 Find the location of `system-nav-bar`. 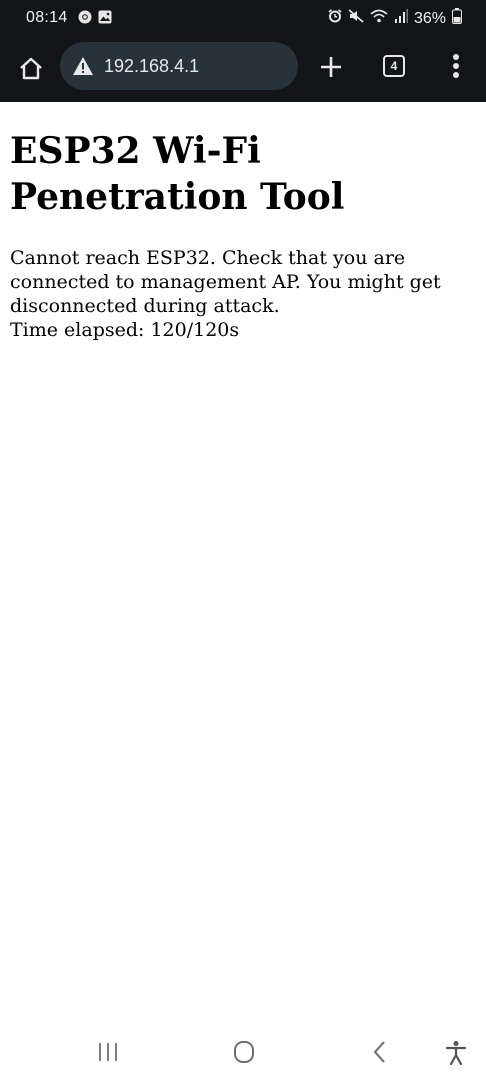

system-nav-bar is located at coordinates (243, 1052).